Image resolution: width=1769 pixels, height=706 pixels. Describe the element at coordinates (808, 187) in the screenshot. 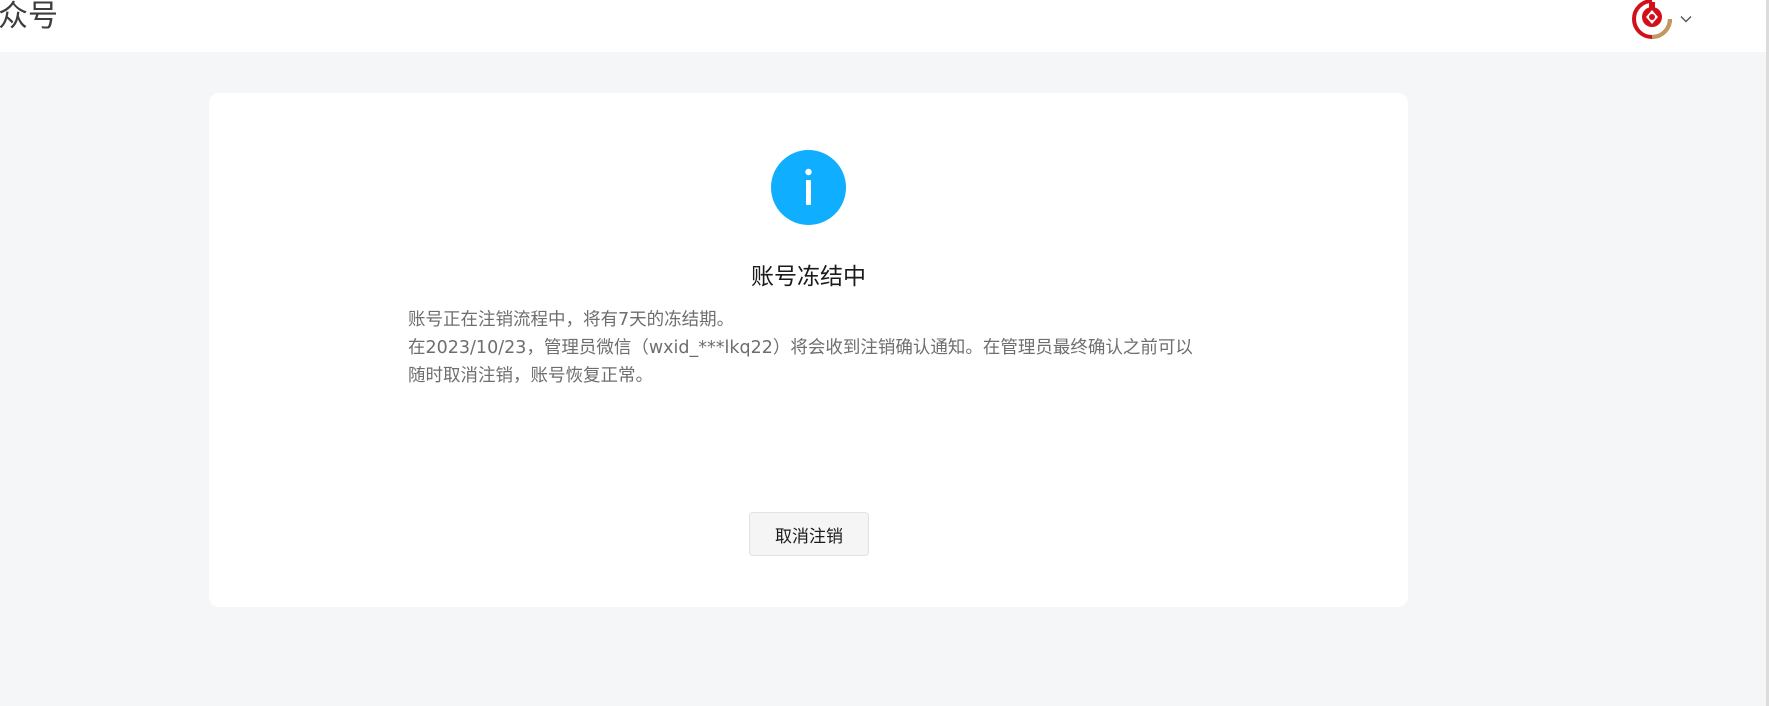

I see `info-icon` at that location.